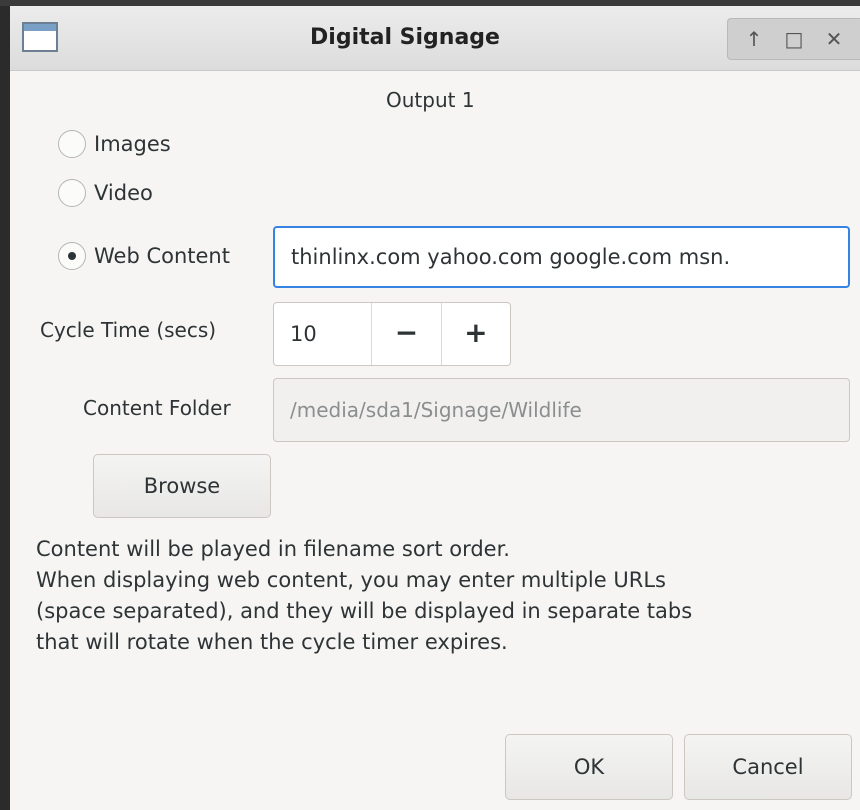 The image size is (860, 810). I want to click on output-label: Output 1, so click(430, 100).